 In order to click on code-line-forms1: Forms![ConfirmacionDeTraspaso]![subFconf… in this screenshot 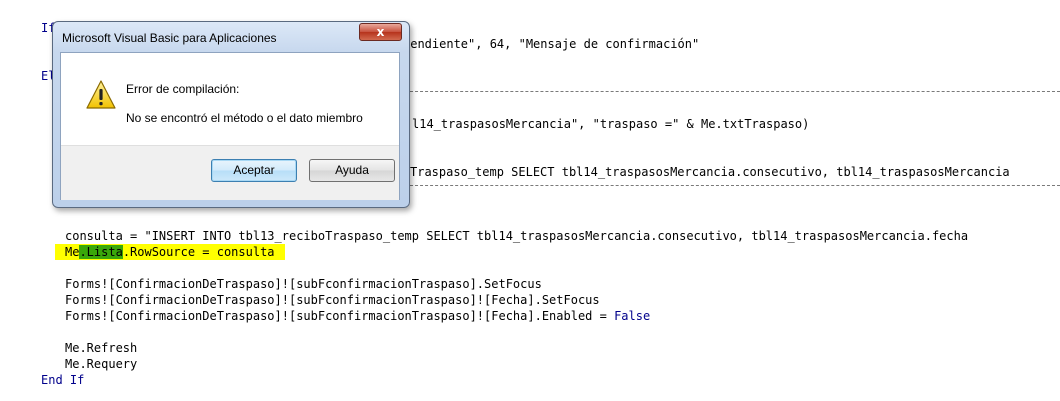, I will do `click(303, 284)`.